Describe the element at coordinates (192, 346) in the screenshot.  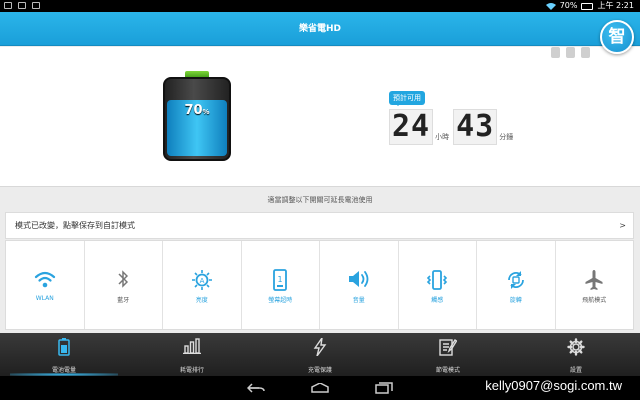
I see `bar-chart-icon` at that location.